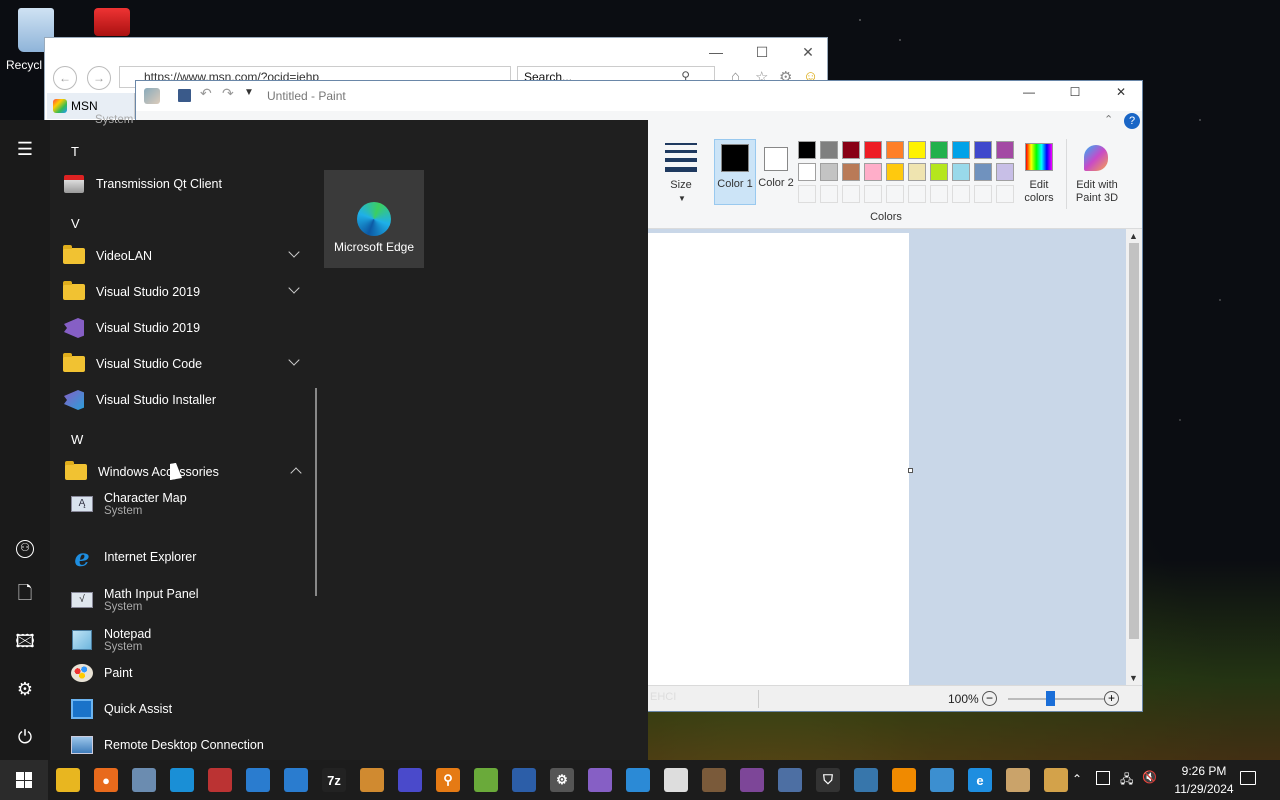  What do you see at coordinates (184, 328) in the screenshot?
I see `app-visual-studio-2019: Visual Studio 2019` at bounding box center [184, 328].